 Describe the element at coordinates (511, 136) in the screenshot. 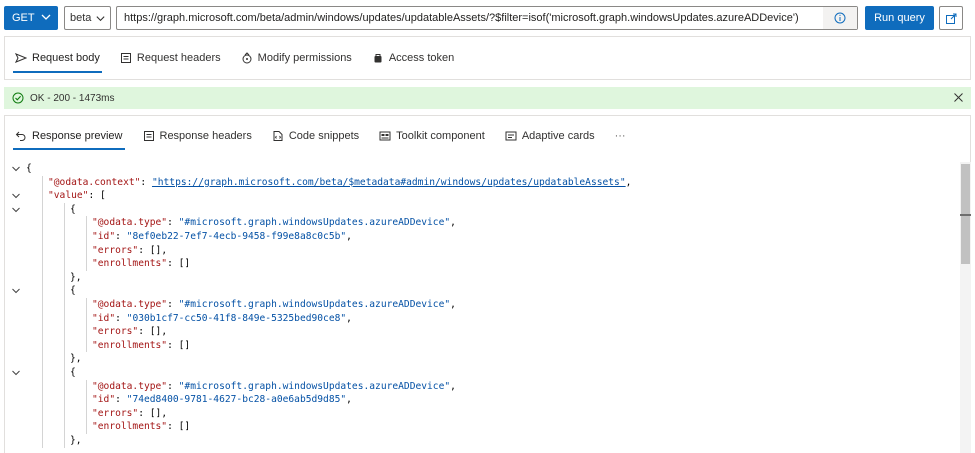

I see `card-icon` at that location.